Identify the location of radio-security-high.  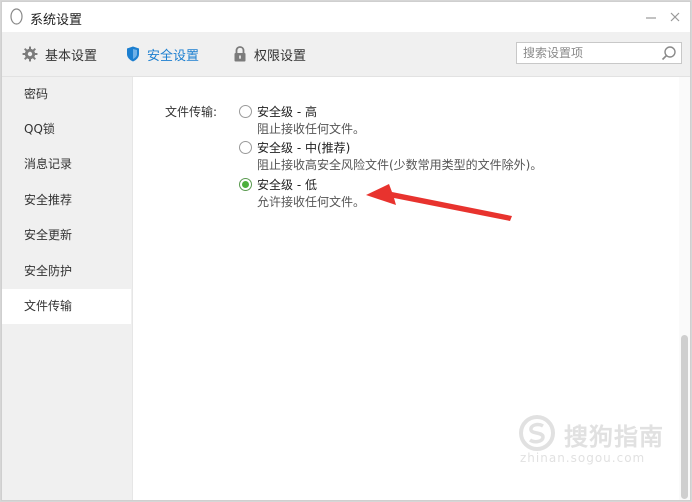
(245, 111).